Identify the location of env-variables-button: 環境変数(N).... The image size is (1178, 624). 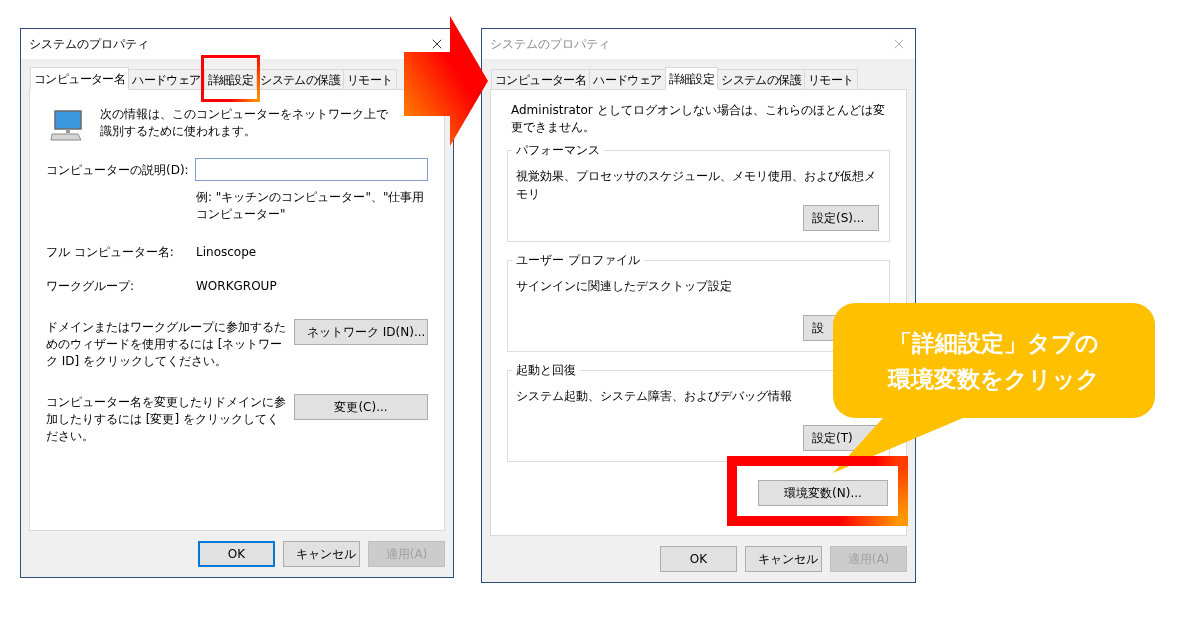
(823, 493).